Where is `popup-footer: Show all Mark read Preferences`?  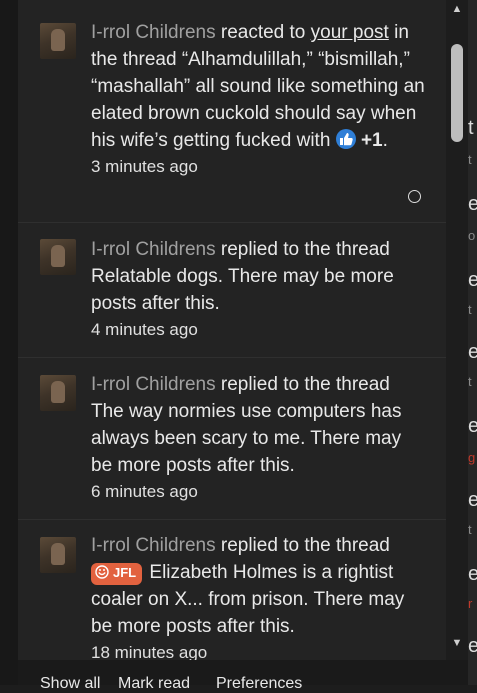 popup-footer: Show all Mark read Preferences is located at coordinates (243, 676).